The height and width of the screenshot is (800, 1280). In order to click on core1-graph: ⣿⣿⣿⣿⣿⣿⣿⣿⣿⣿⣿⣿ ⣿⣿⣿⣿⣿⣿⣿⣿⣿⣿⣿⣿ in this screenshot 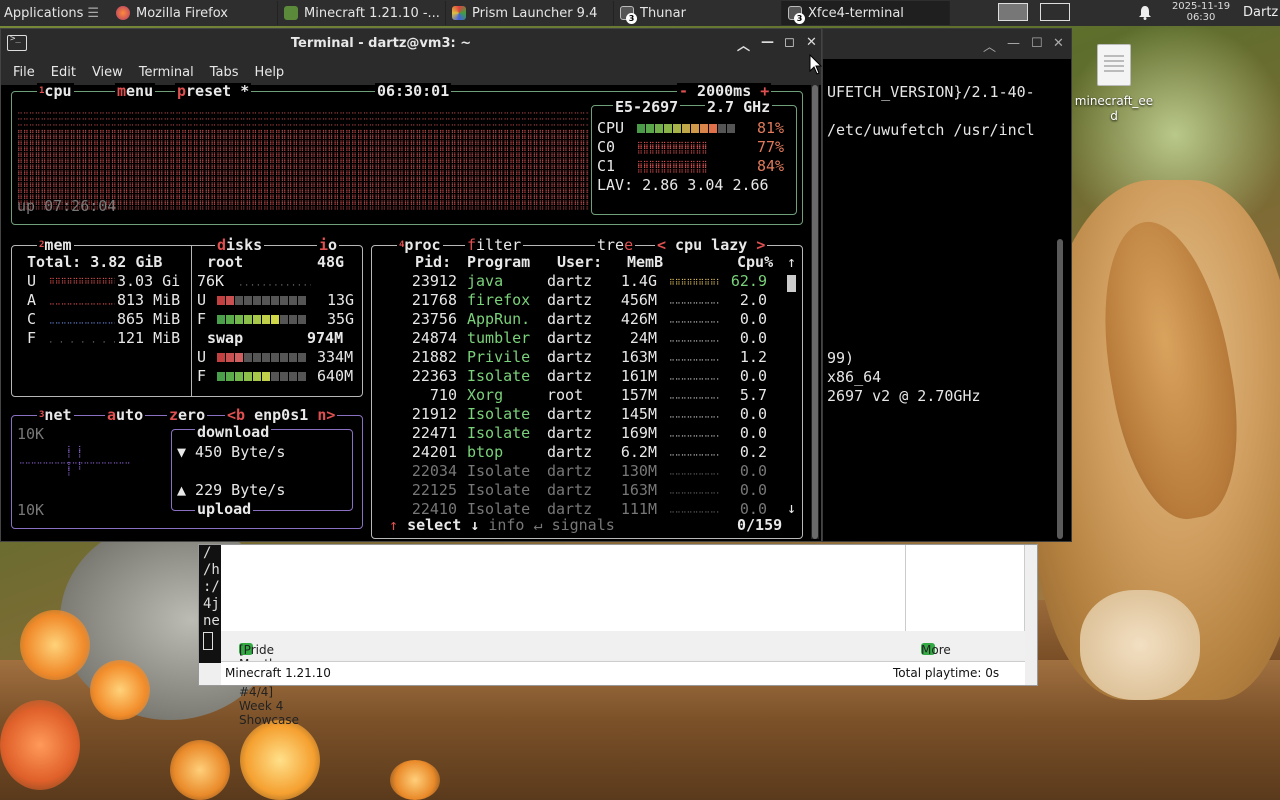, I will do `click(672, 166)`.